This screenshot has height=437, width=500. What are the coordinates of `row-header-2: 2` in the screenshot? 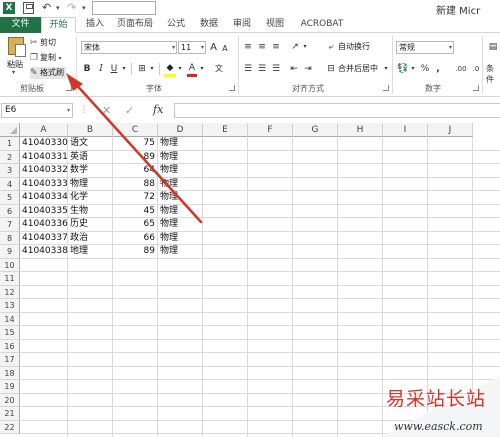 It's located at (10, 157).